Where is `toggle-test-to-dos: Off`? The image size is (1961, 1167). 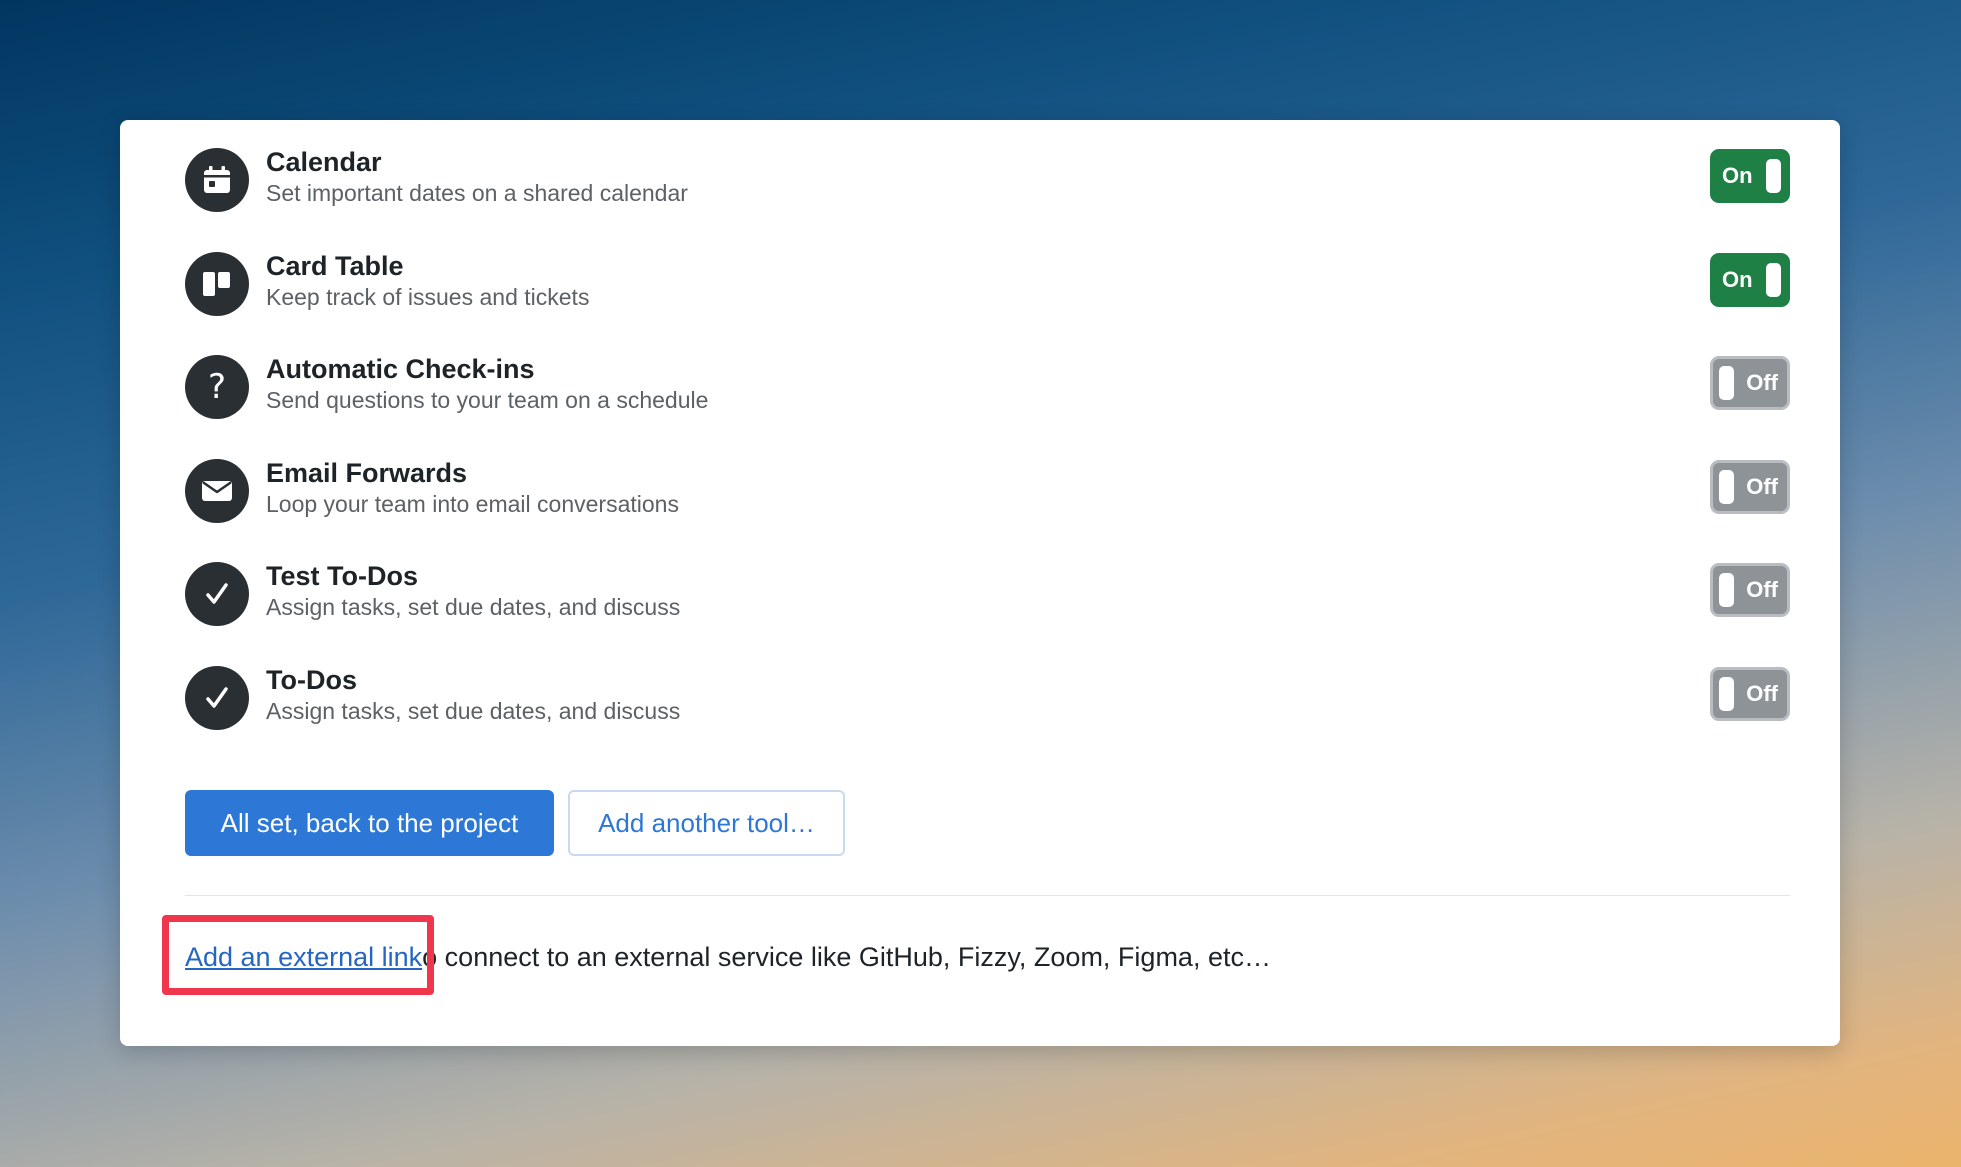 toggle-test-to-dos: Off is located at coordinates (1750, 590).